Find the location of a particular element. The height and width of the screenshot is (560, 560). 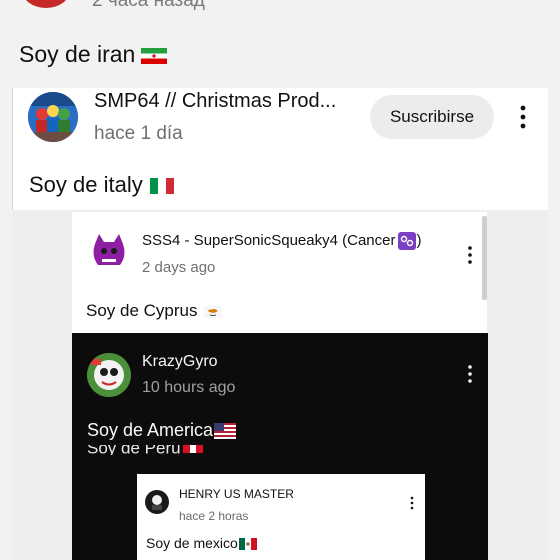

comment-text-content: Soy de America is located at coordinates (150, 430).